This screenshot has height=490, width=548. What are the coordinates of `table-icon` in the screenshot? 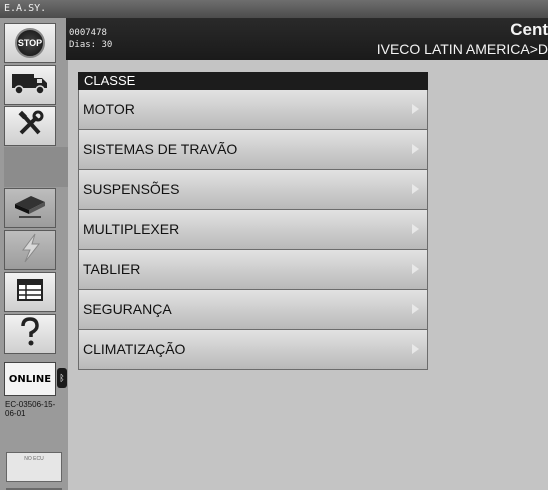 It's located at (30, 292).